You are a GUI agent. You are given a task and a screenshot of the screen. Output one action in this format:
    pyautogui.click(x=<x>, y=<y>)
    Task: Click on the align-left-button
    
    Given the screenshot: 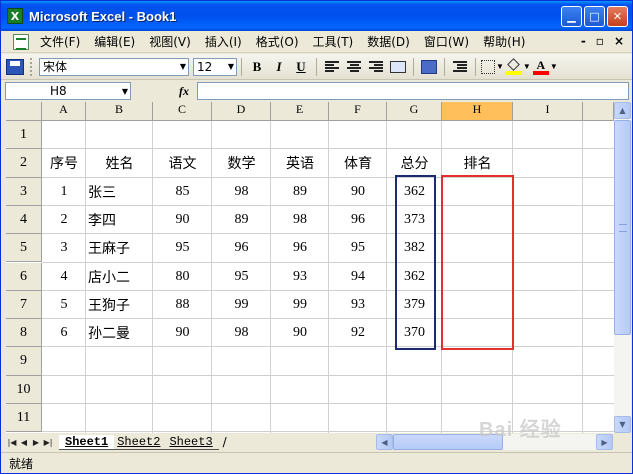 What is the action you would take?
    pyautogui.click(x=332, y=67)
    